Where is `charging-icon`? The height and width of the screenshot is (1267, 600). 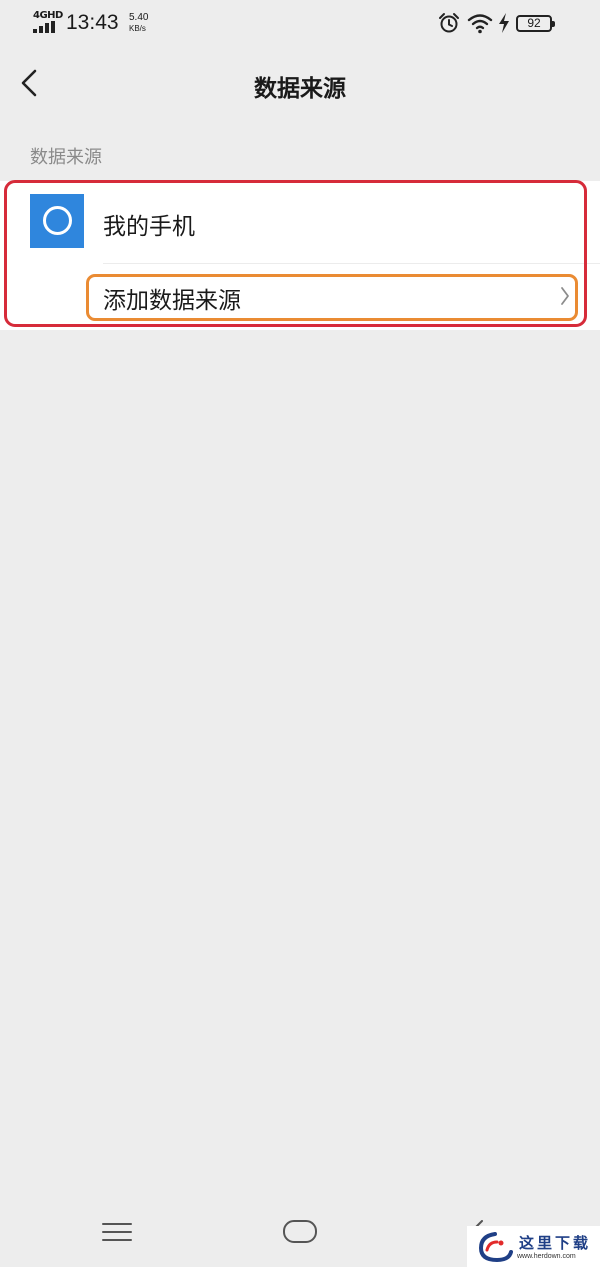
charging-icon is located at coordinates (504, 23).